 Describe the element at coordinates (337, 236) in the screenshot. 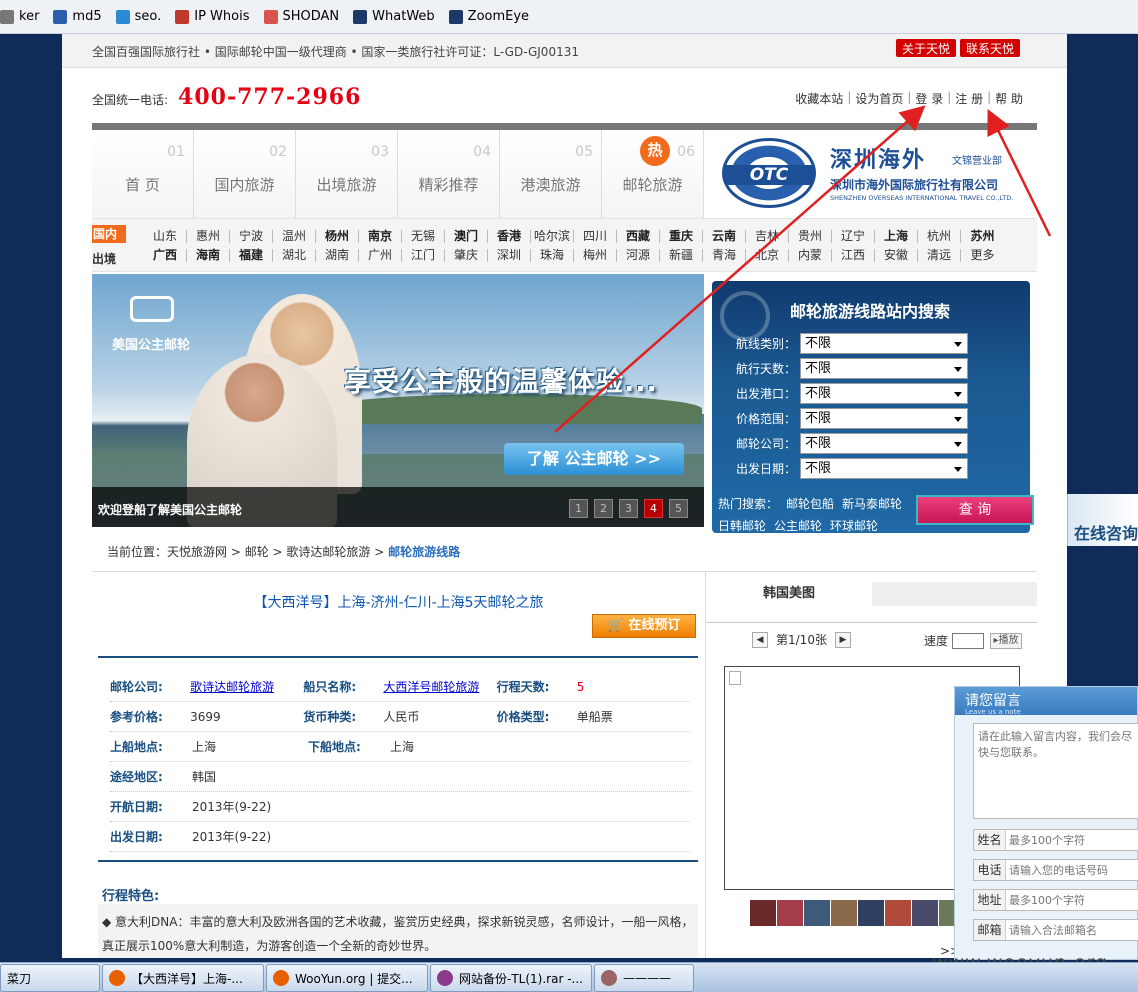

I see `city-link: 杨州` at that location.